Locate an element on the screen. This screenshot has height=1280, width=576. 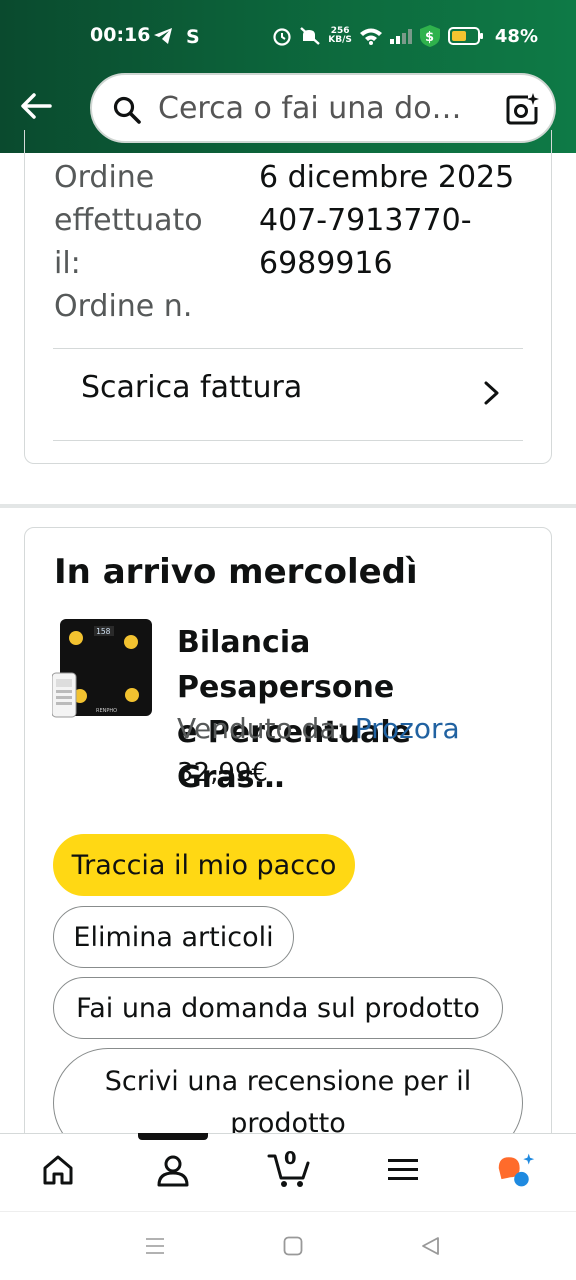
alarm-icon is located at coordinates (282, 37).